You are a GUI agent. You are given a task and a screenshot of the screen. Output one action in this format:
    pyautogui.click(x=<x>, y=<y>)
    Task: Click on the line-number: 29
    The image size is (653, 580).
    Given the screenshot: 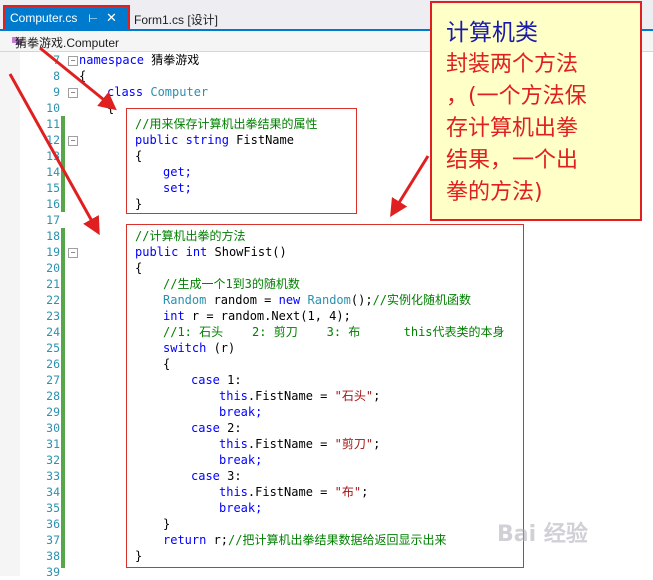 What is the action you would take?
    pyautogui.click(x=53, y=412)
    